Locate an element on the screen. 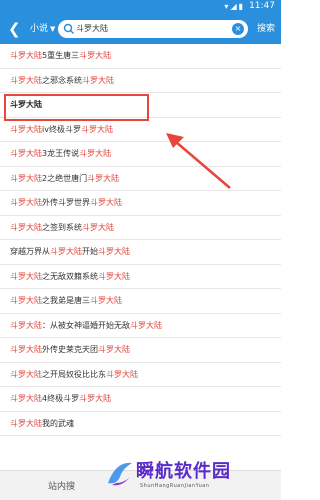 This screenshot has width=320, height=500. search-icon is located at coordinates (69, 29).